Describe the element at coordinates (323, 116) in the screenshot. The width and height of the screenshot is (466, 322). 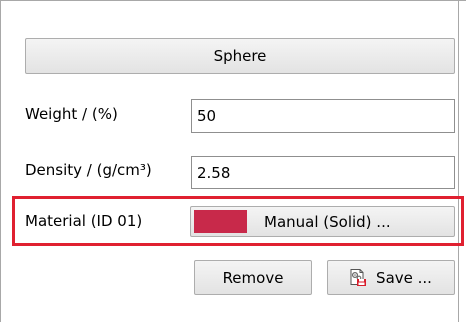
I see `weight-input: 50` at that location.